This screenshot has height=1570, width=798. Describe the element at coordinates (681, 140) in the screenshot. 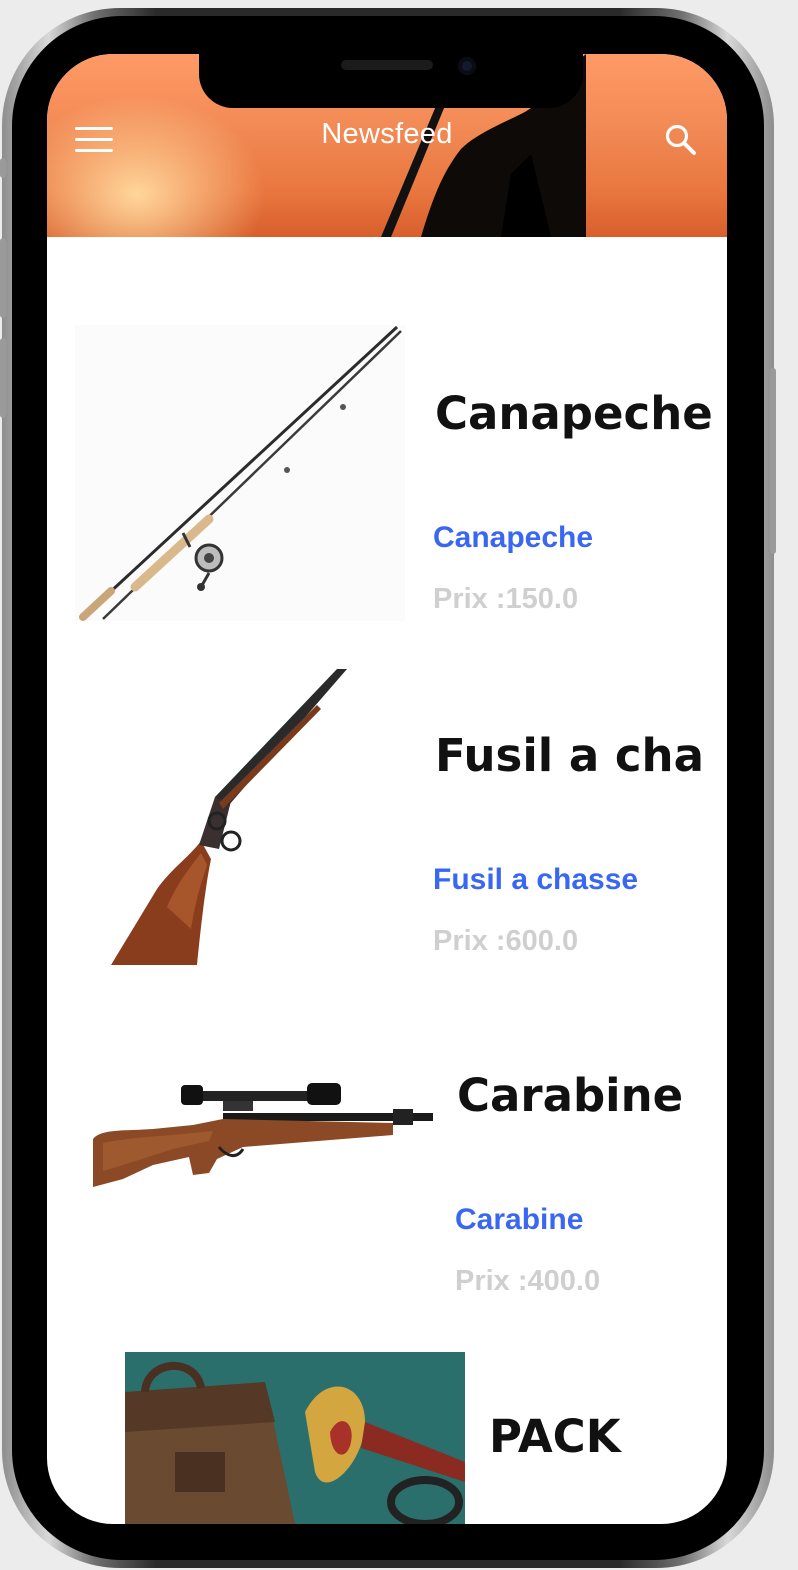

I see `search-icon` at that location.